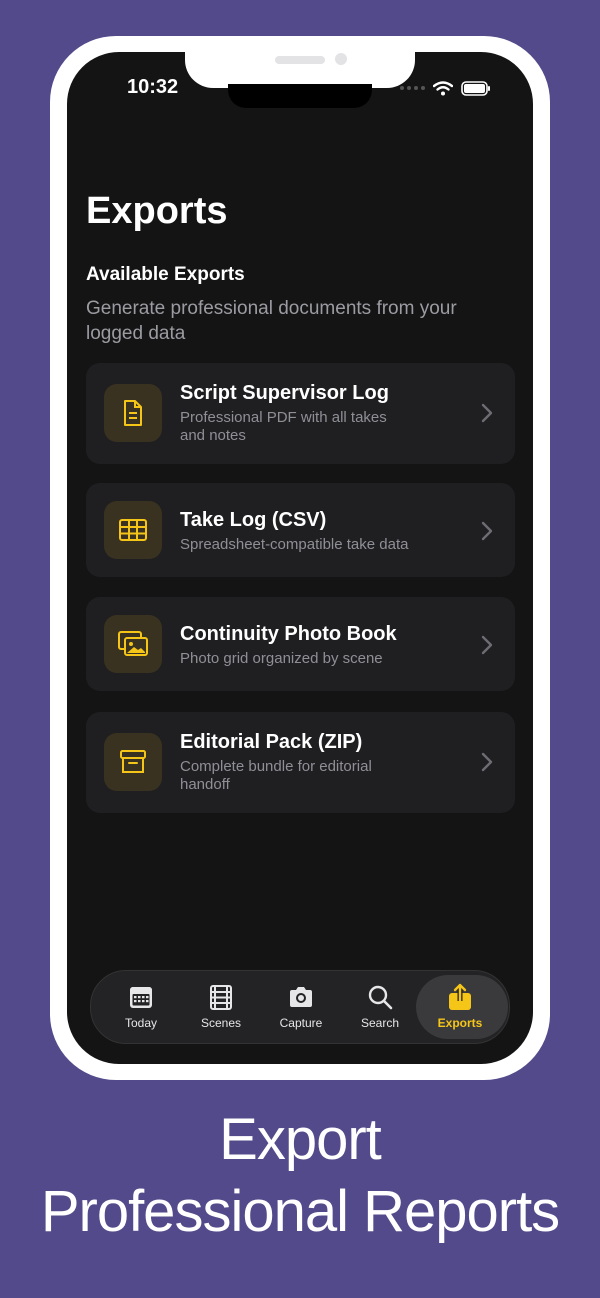  What do you see at coordinates (412, 88) in the screenshot?
I see `signal-dots-icon` at bounding box center [412, 88].